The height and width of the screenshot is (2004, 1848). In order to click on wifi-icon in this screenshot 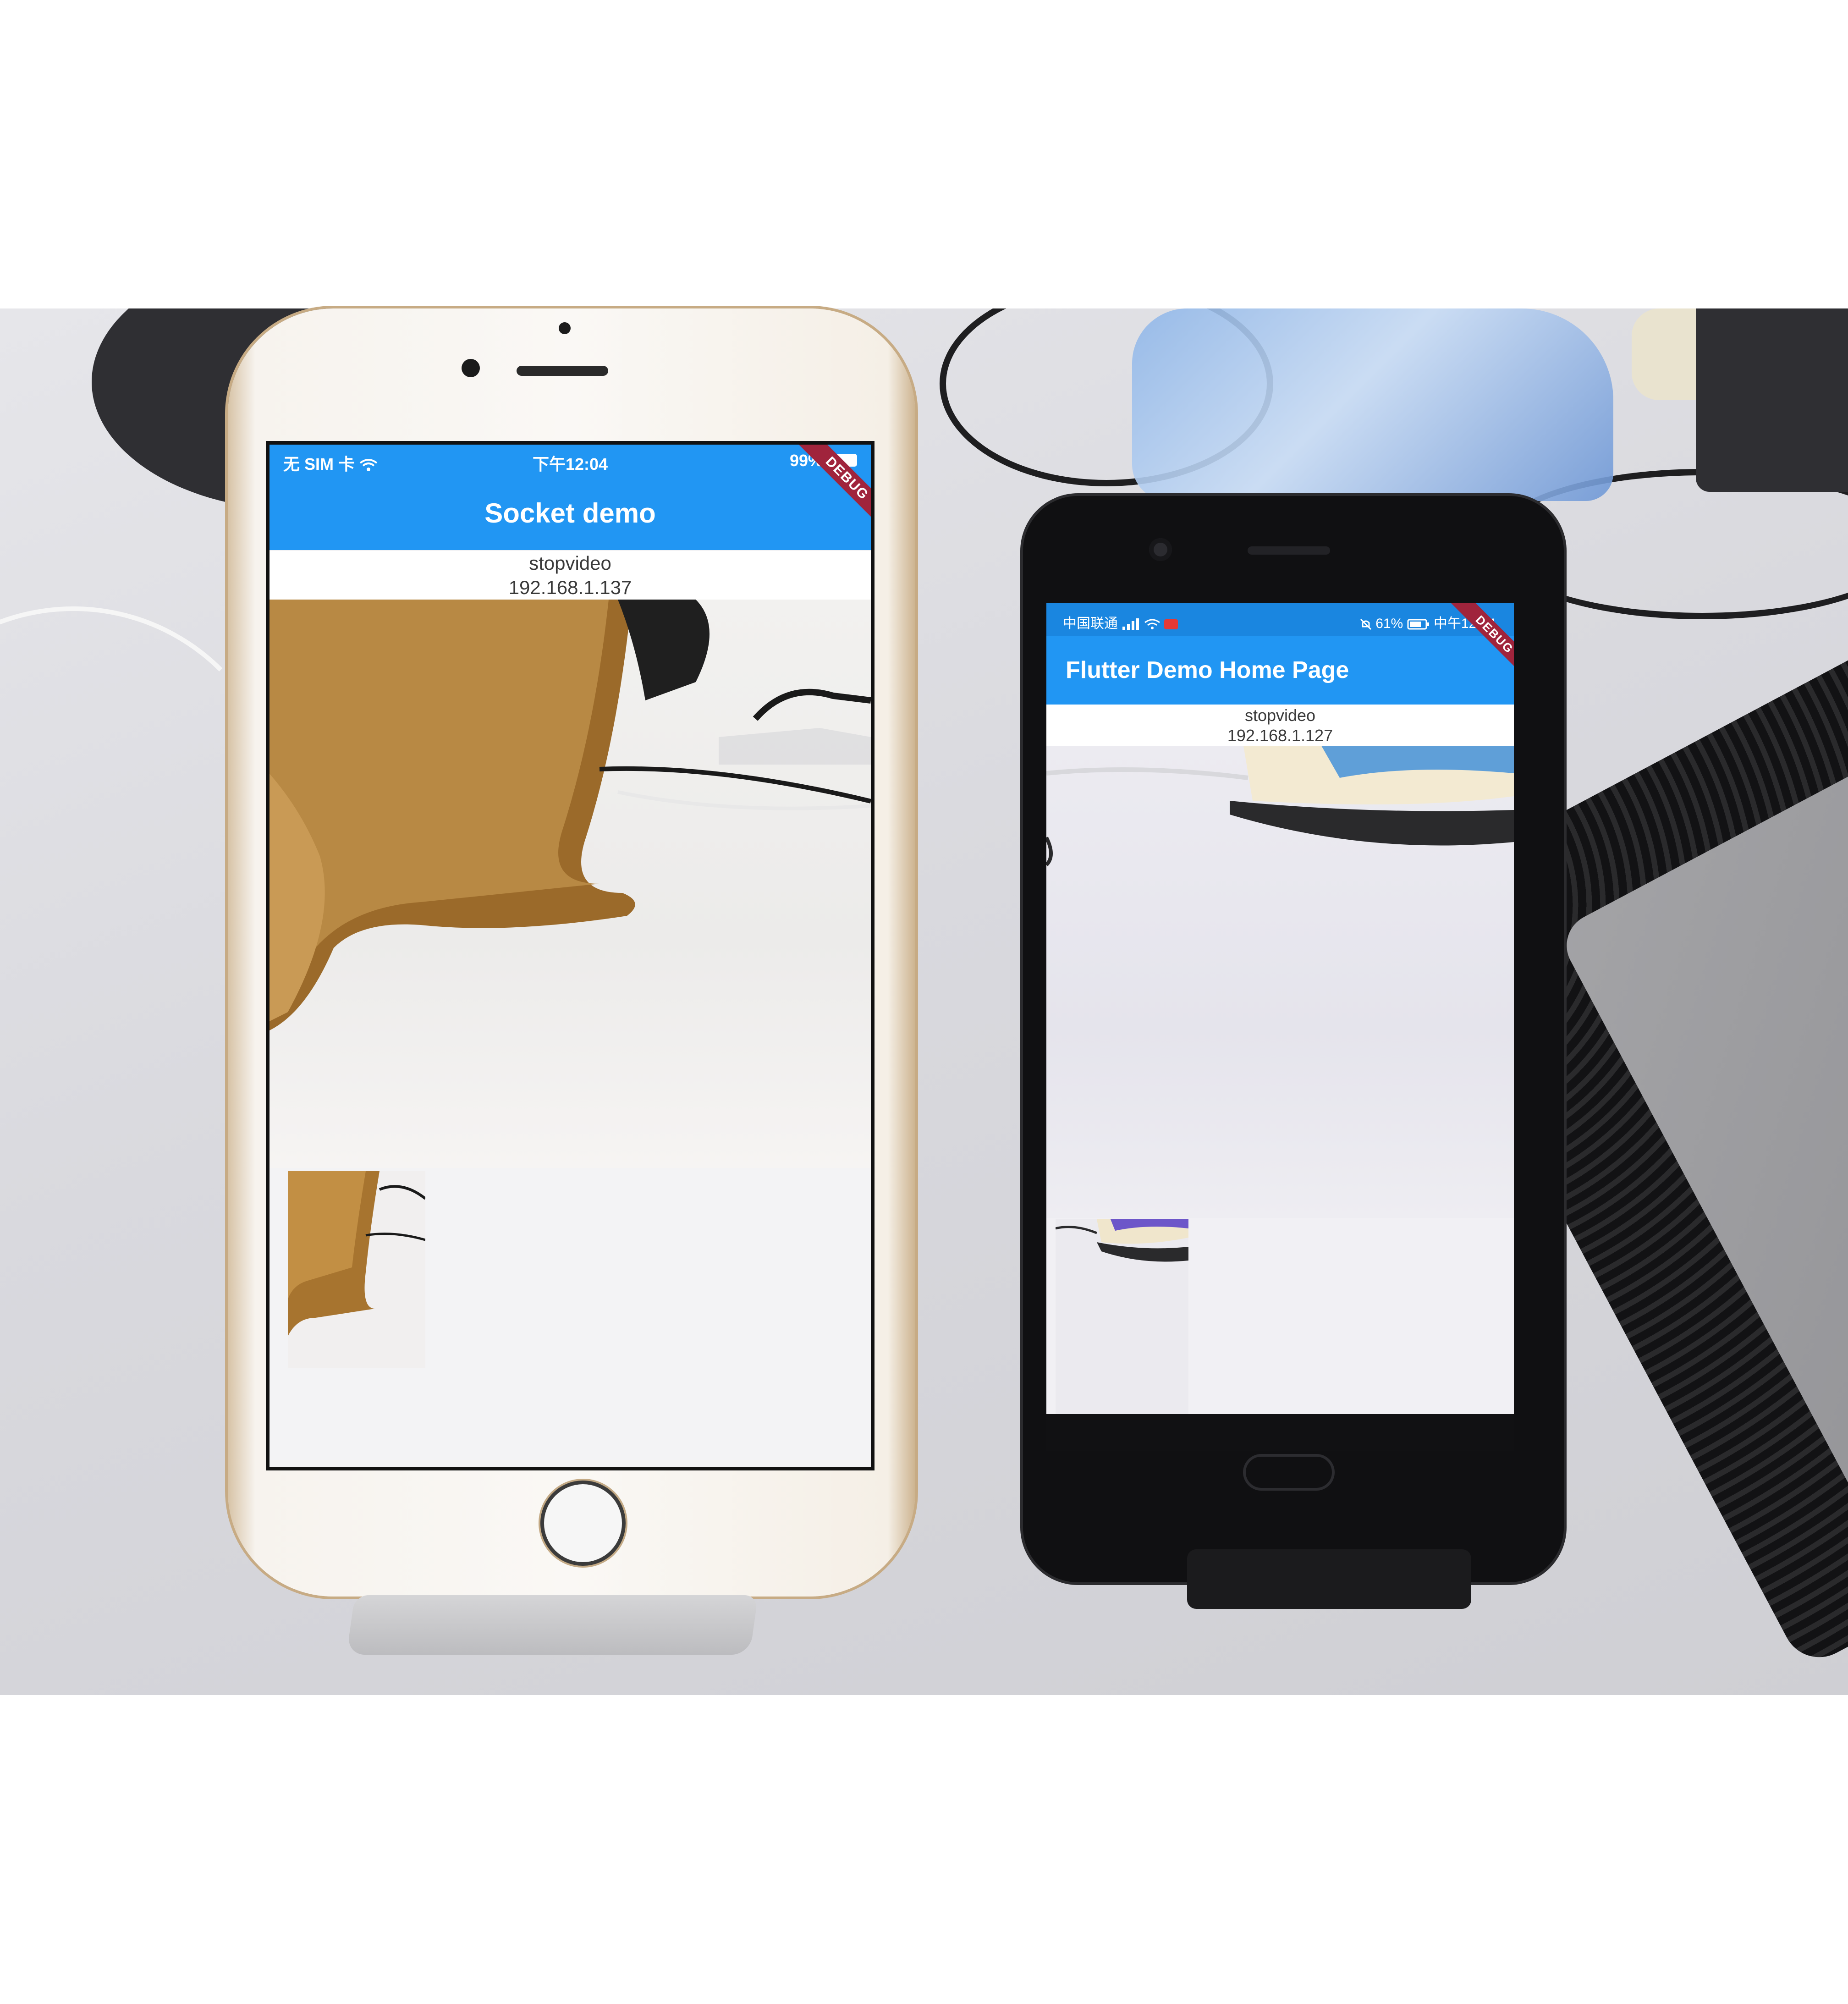, I will do `click(1152, 625)`.